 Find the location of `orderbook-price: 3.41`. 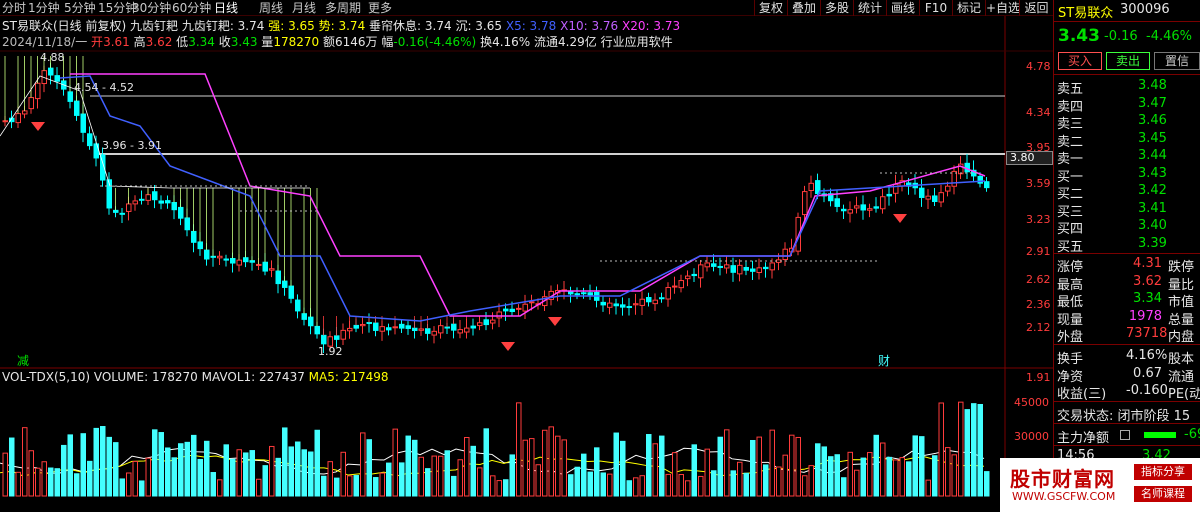

orderbook-price: 3.41 is located at coordinates (1152, 208).